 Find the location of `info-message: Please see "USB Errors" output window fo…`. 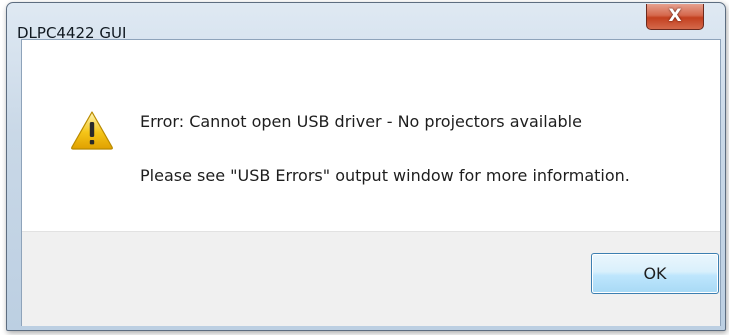

info-message: Please see "USB Errors" output window fo… is located at coordinates (385, 175).